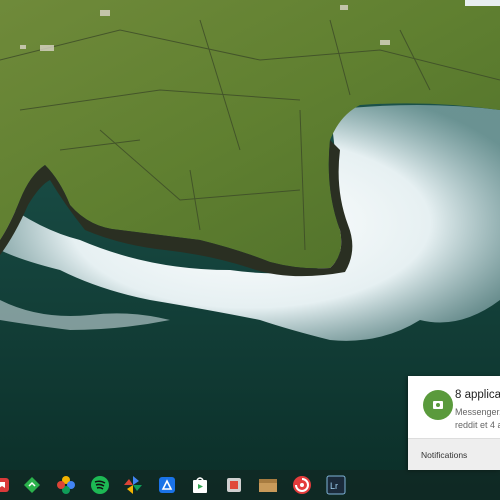  I want to click on play-store-app-icon, so click(200, 485).